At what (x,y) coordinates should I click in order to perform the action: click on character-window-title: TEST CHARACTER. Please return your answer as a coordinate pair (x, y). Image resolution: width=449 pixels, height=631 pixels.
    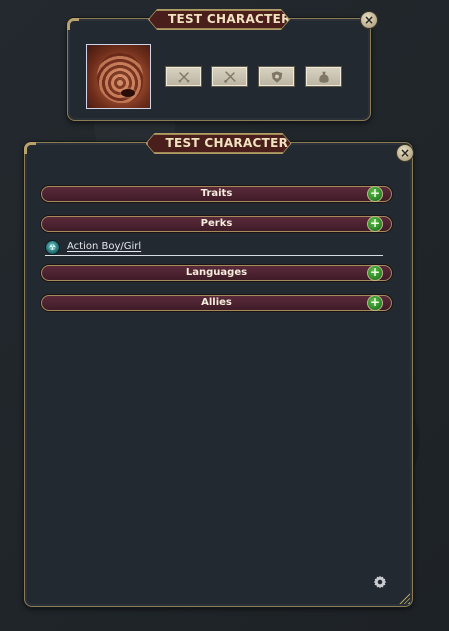
    Looking at the image, I should click on (219, 19).